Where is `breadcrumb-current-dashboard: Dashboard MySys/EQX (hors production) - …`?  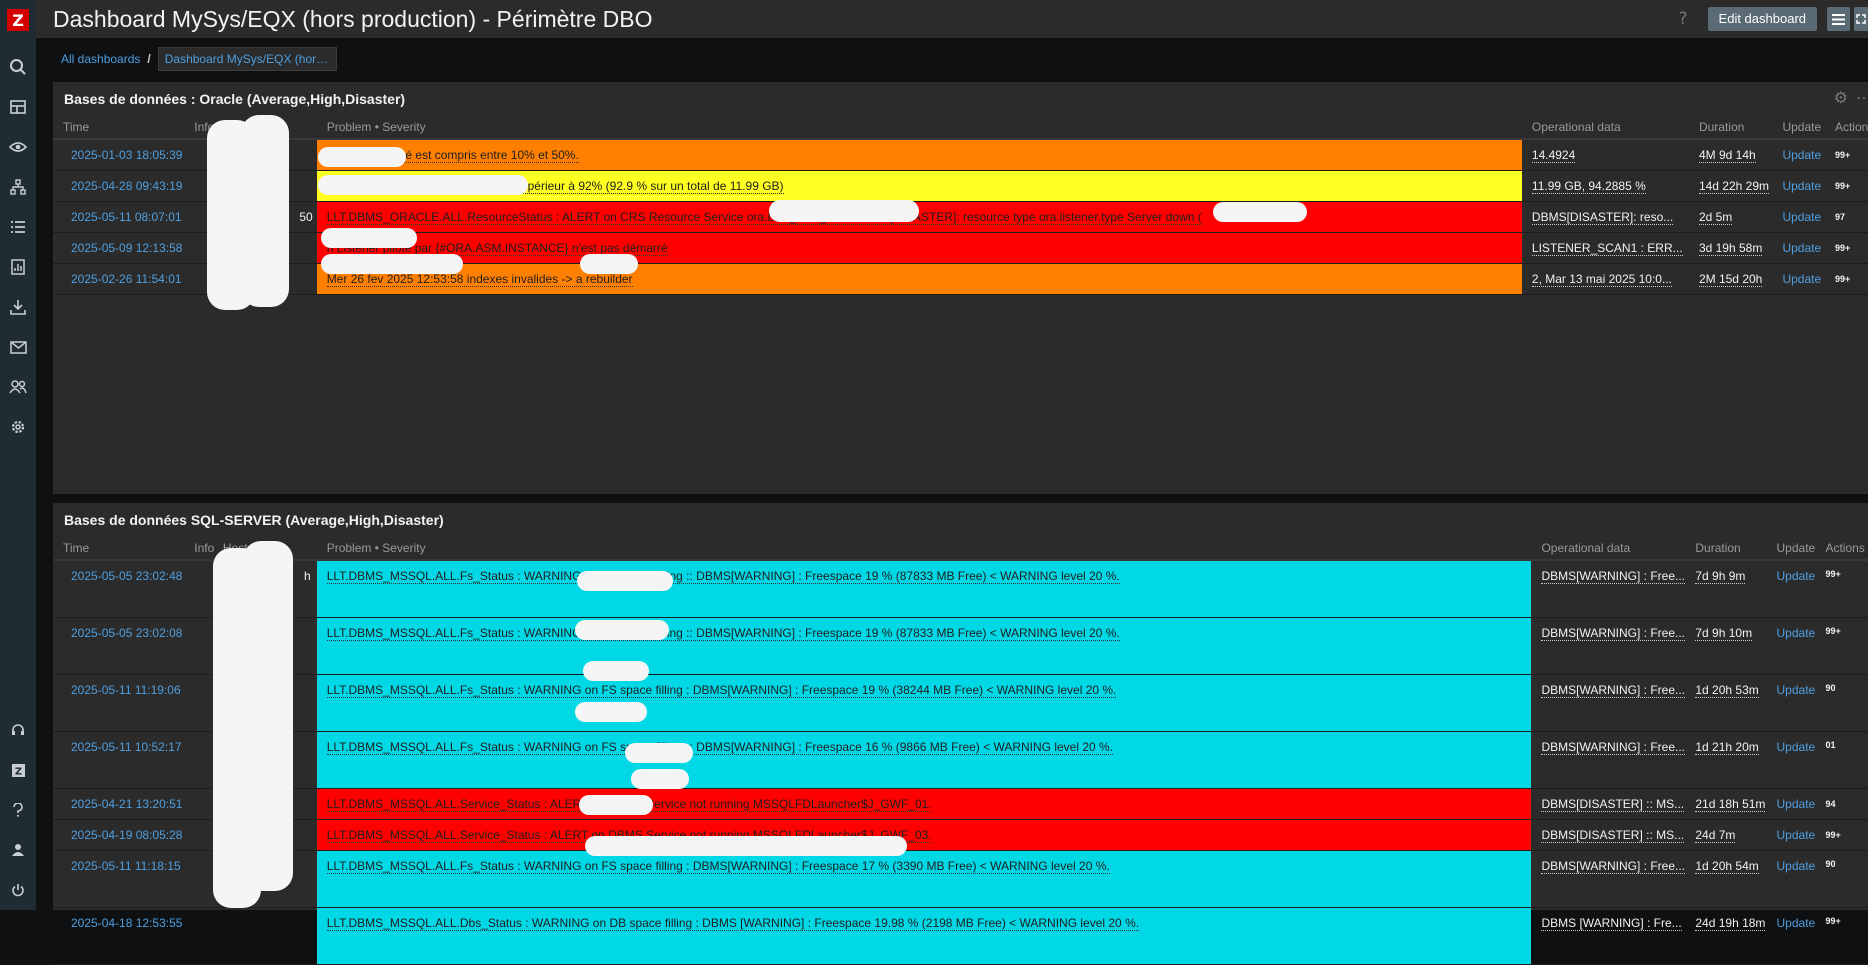 breadcrumb-current-dashboard: Dashboard MySys/EQX (hors production) - … is located at coordinates (247, 59).